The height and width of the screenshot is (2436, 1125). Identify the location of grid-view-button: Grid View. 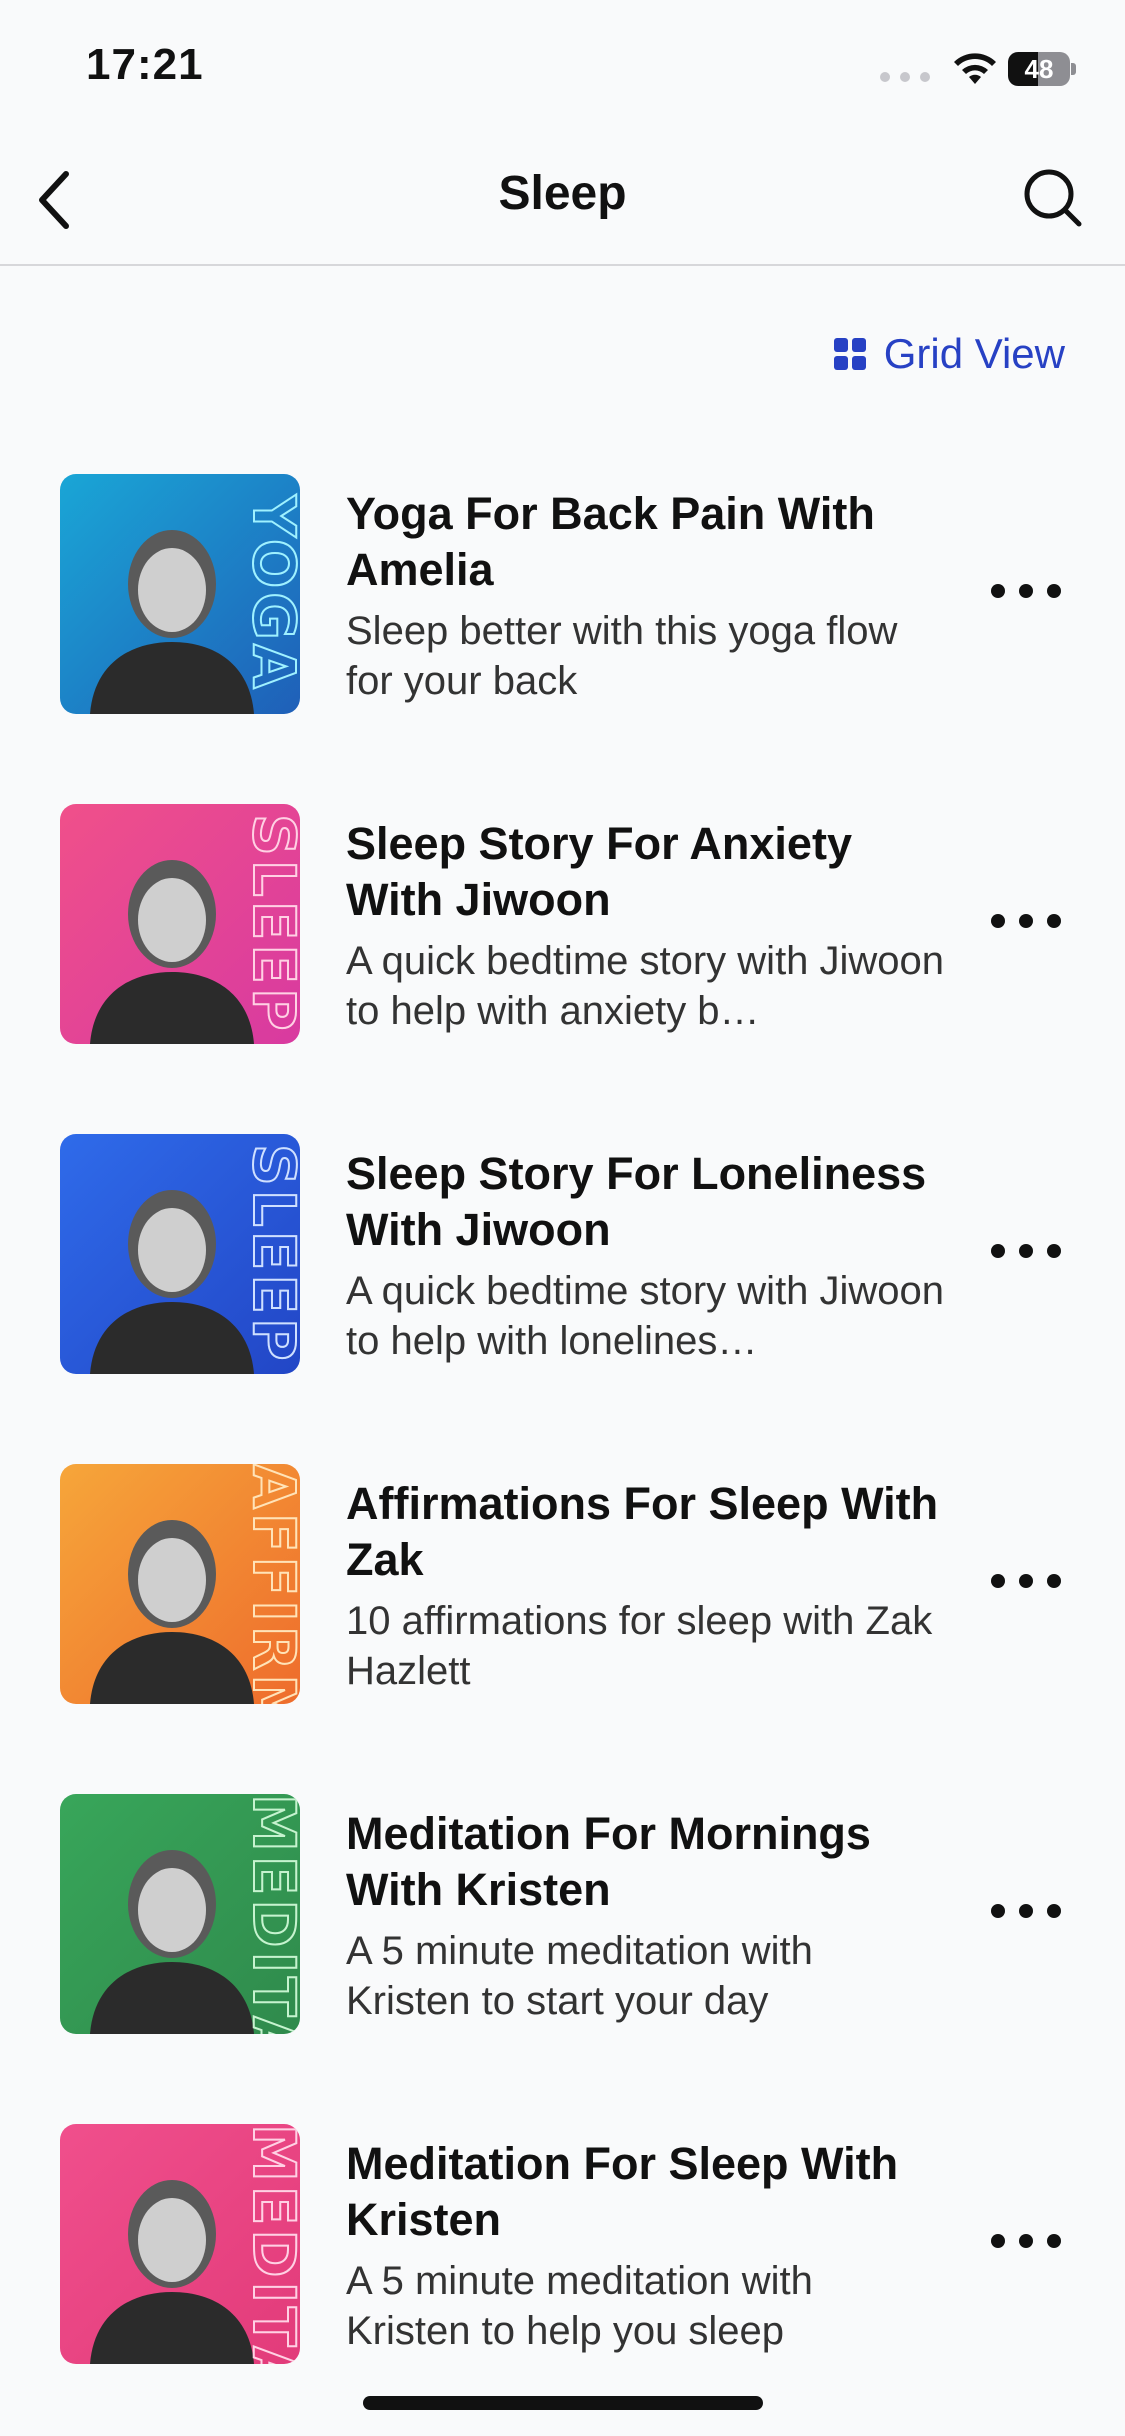
(949, 354).